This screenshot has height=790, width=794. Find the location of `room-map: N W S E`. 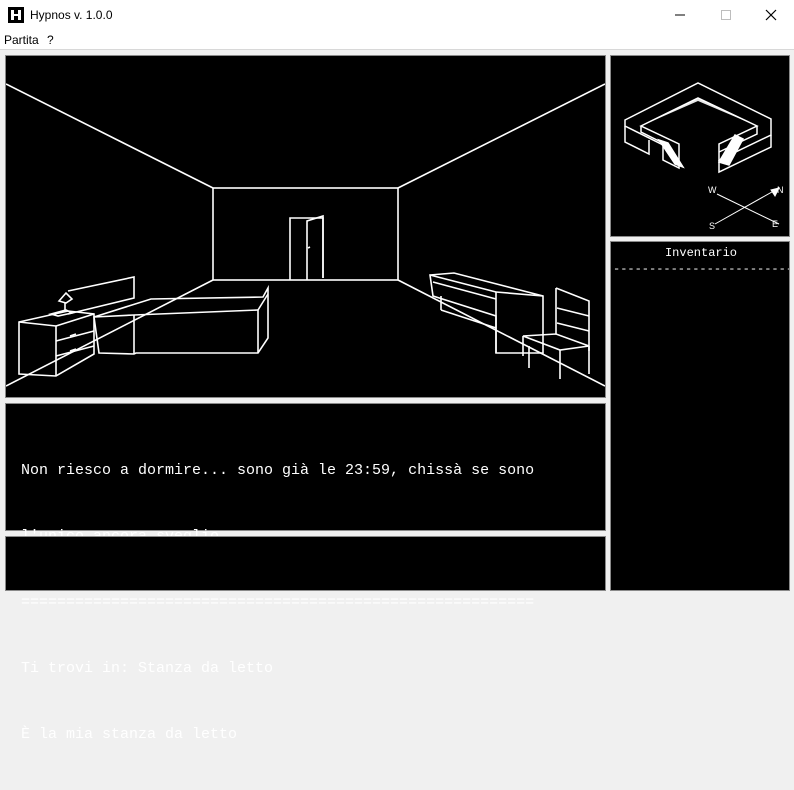

room-map: N W S E is located at coordinates (704, 156).